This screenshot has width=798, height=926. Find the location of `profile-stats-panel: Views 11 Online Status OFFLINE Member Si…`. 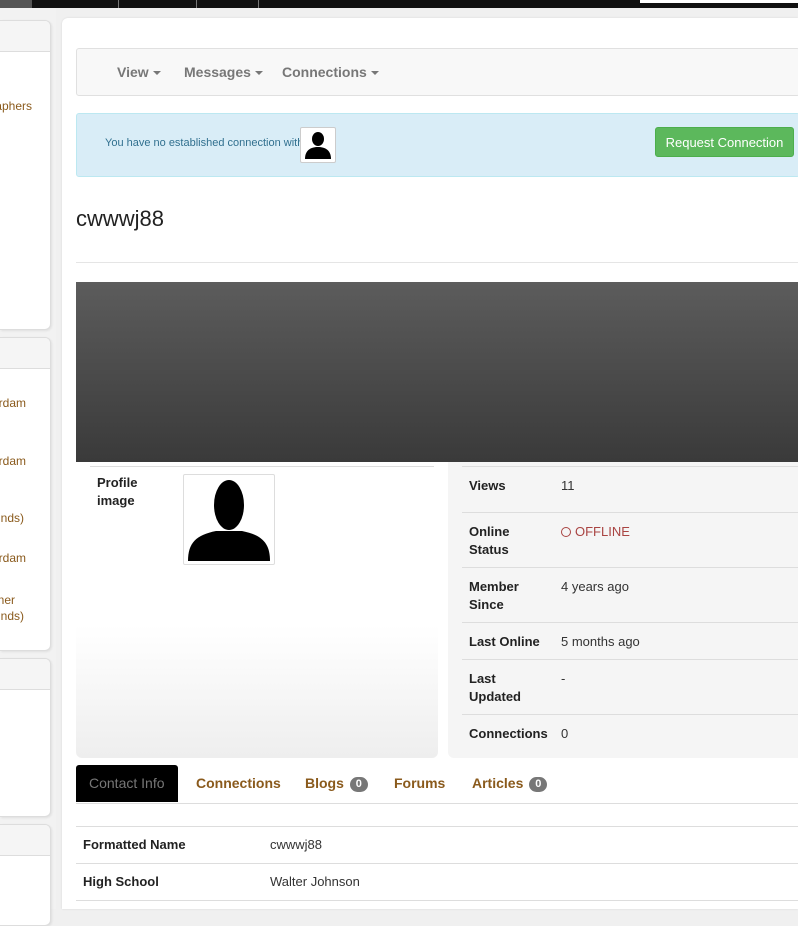

profile-stats-panel: Views 11 Online Status OFFLINE Member Si… is located at coordinates (623, 610).